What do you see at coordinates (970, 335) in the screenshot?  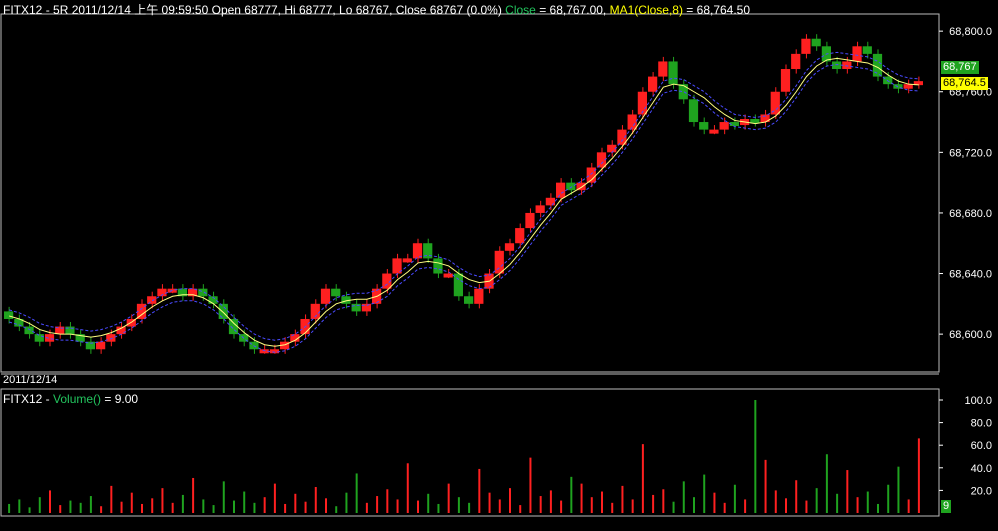 I see `price-tick-label: 68,600.0` at bounding box center [970, 335].